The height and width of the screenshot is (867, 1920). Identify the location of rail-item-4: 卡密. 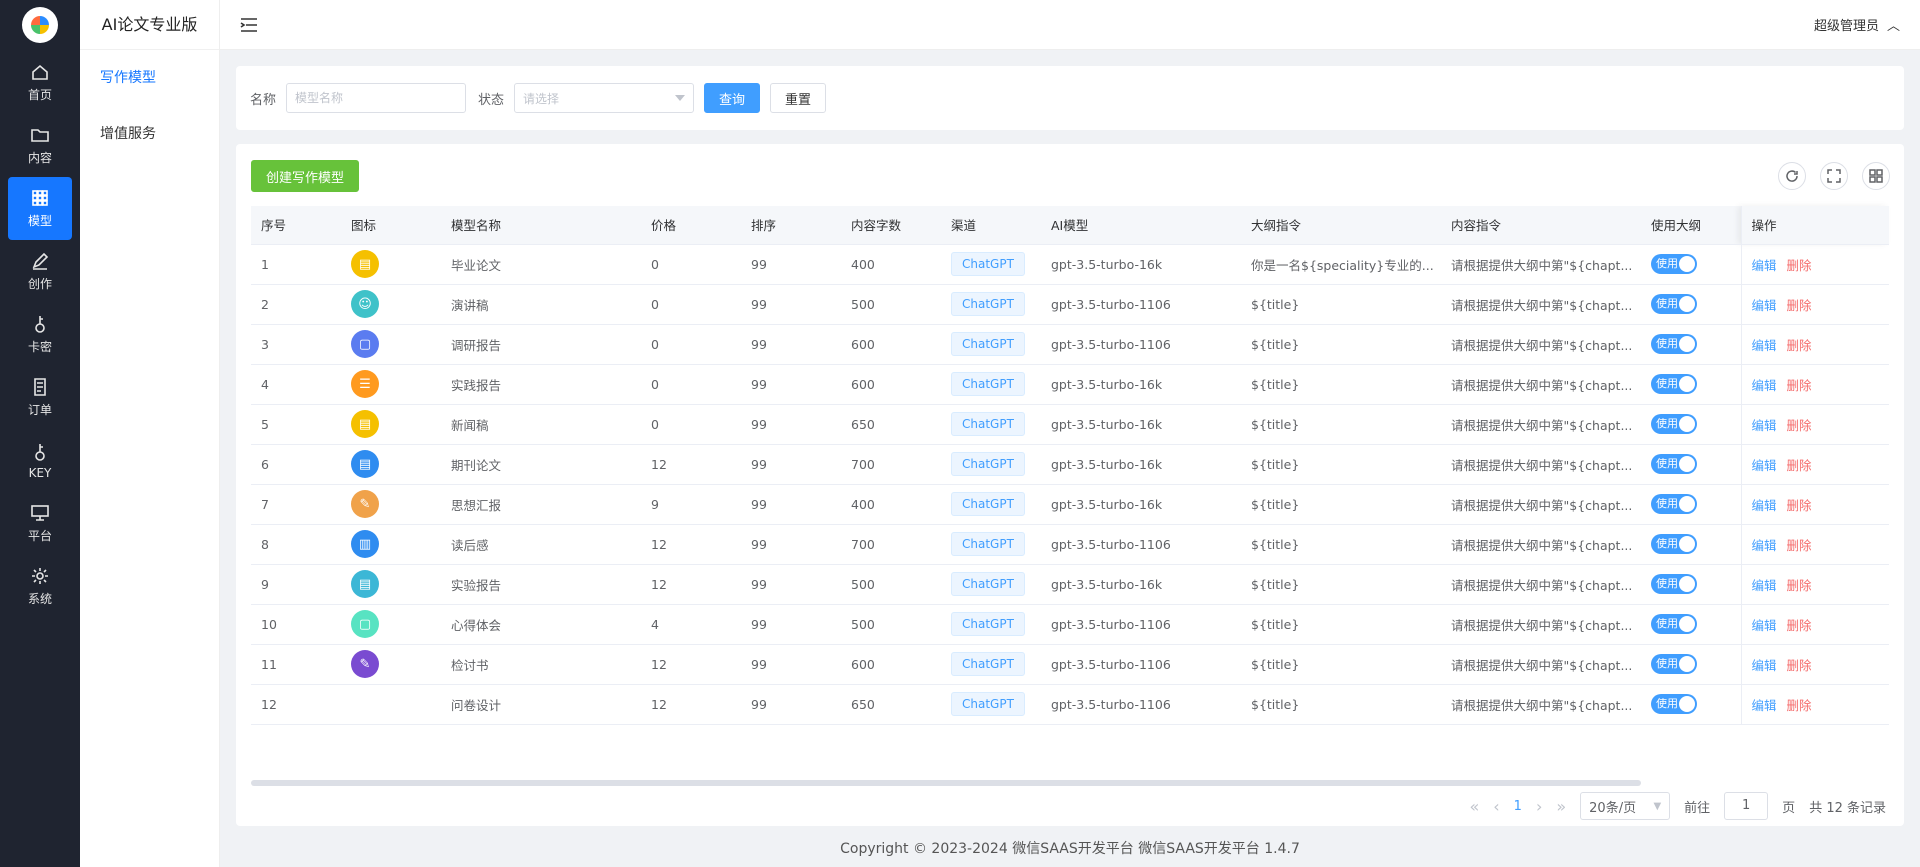
(40, 334).